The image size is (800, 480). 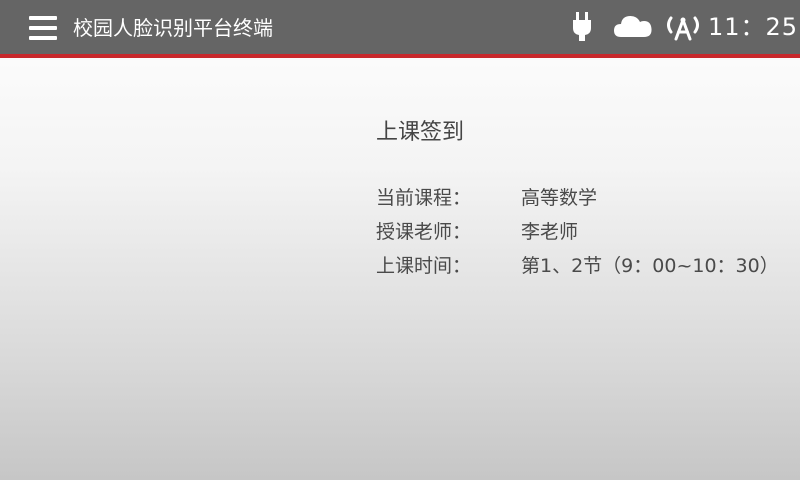 I want to click on class-time-value: 第1、2节（9：00~10：30）, so click(x=650, y=266).